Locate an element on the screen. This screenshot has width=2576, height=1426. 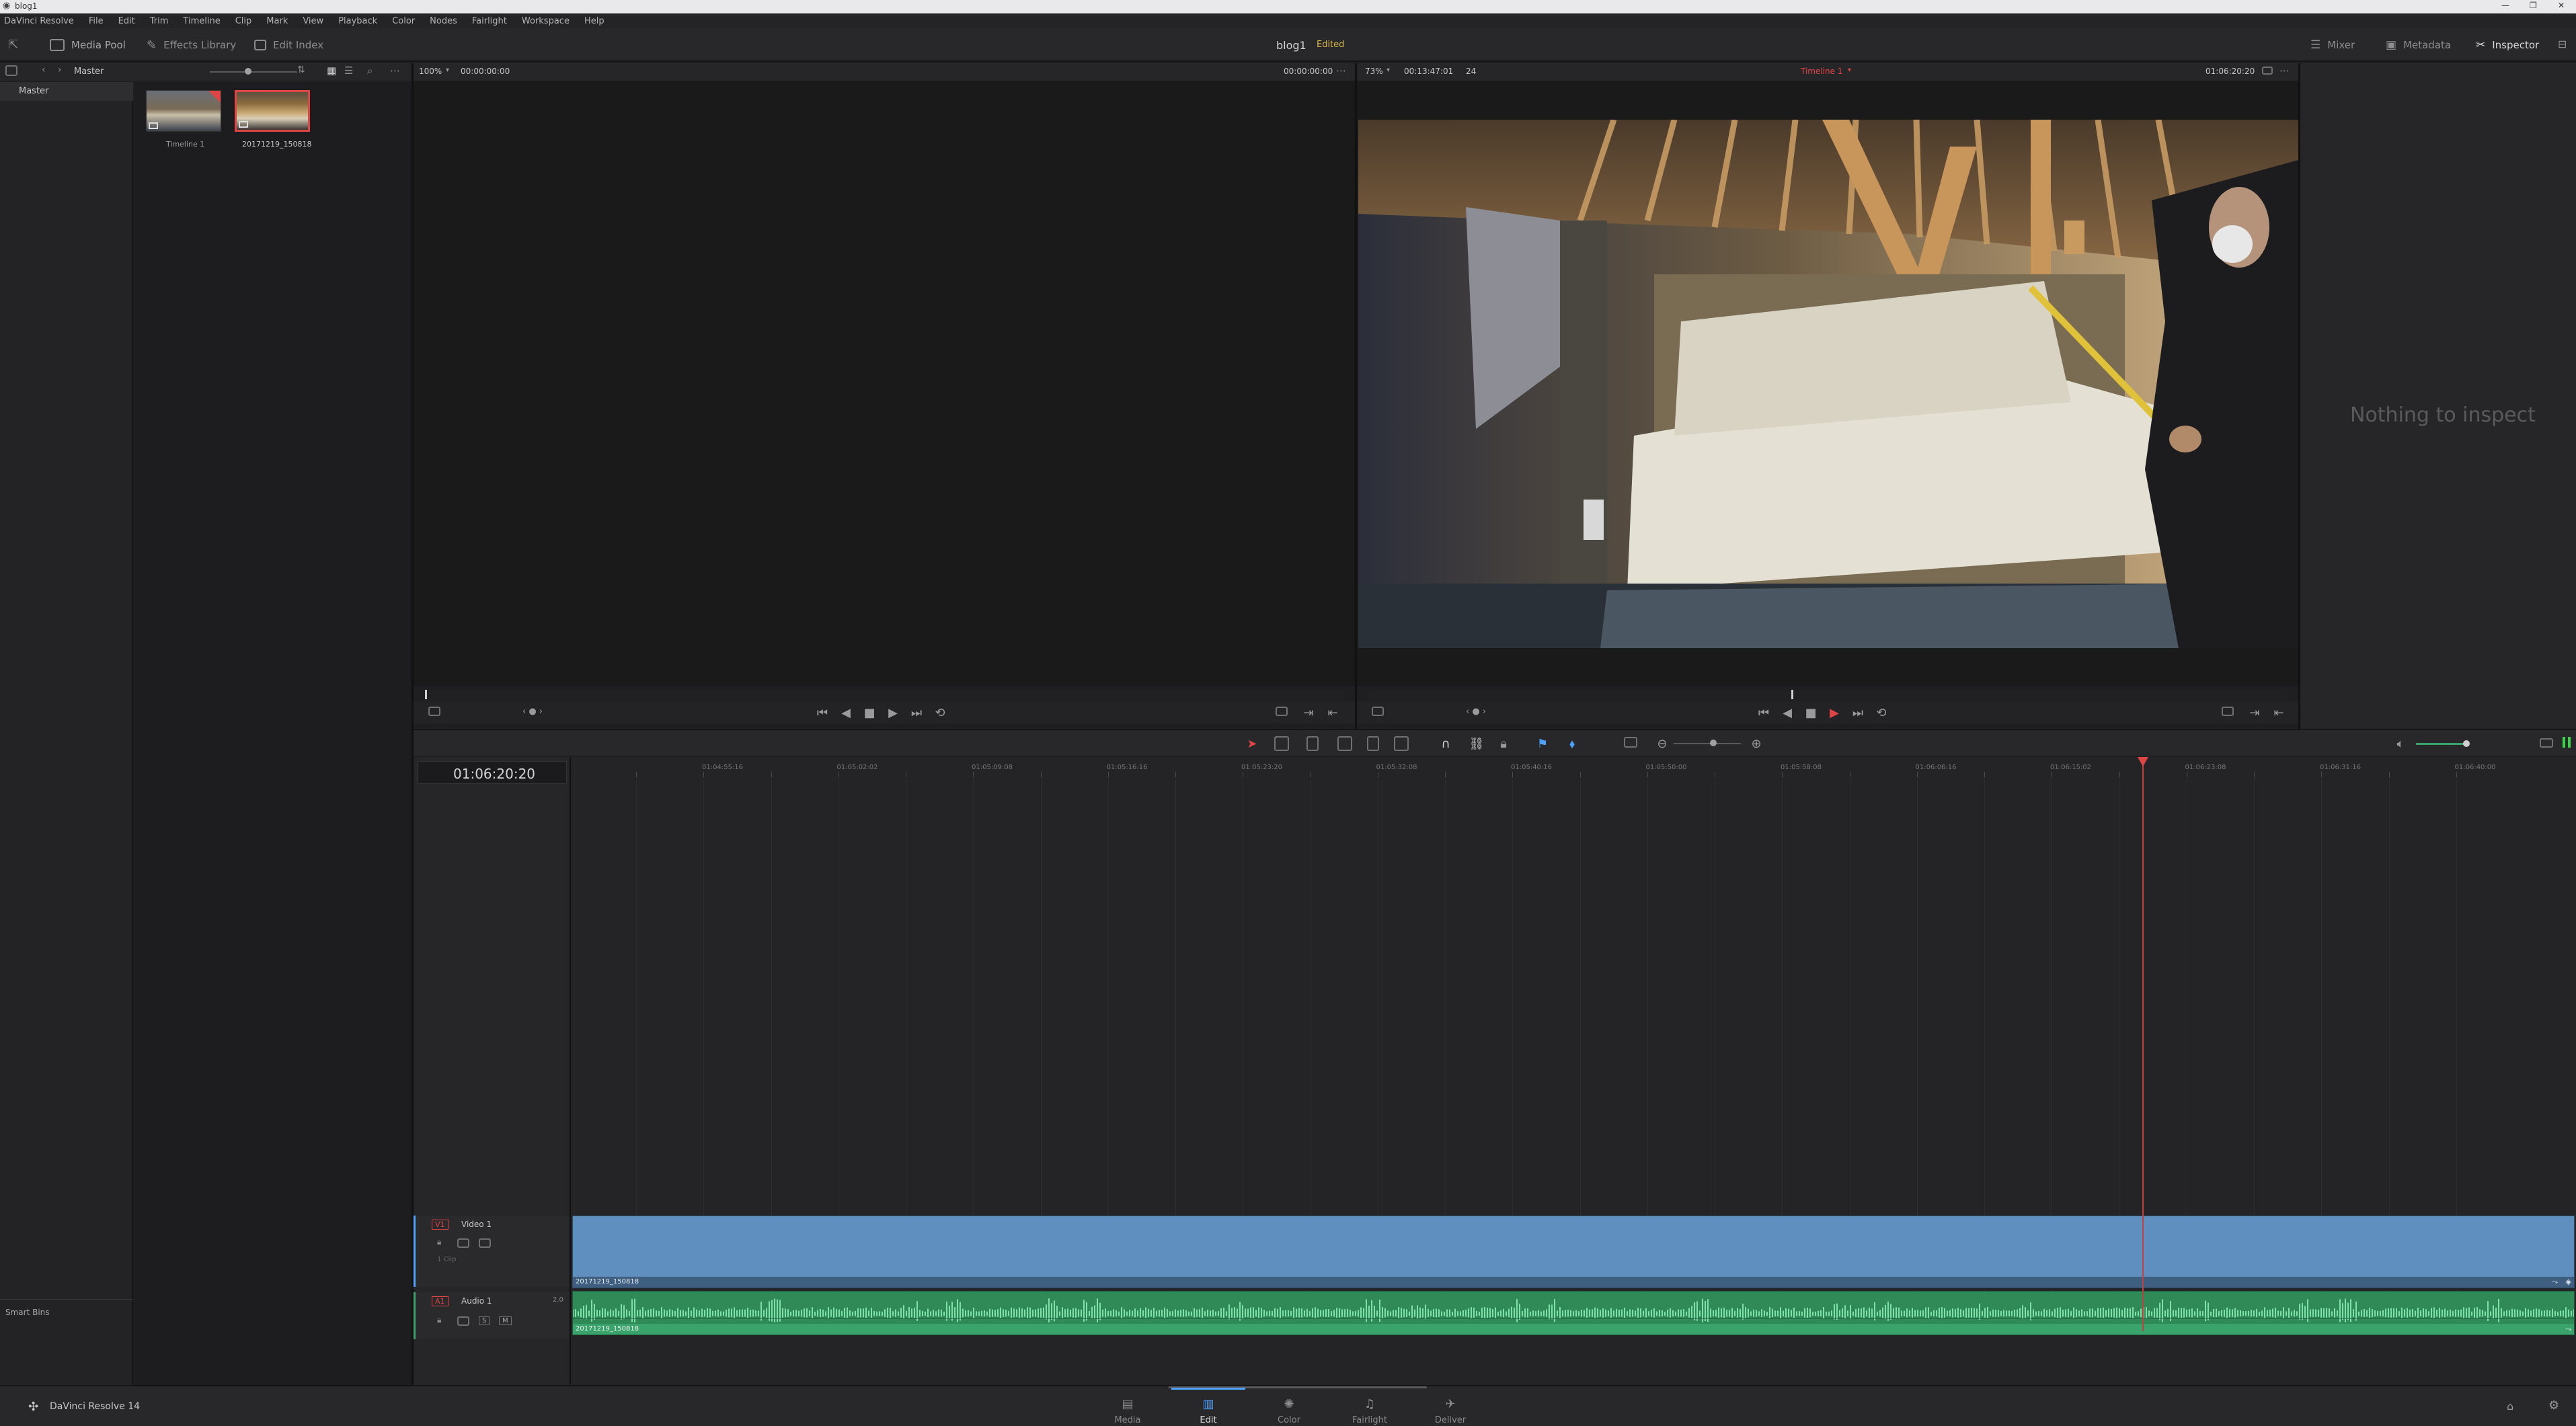
trim-tool-icon is located at coordinates (1282, 744).